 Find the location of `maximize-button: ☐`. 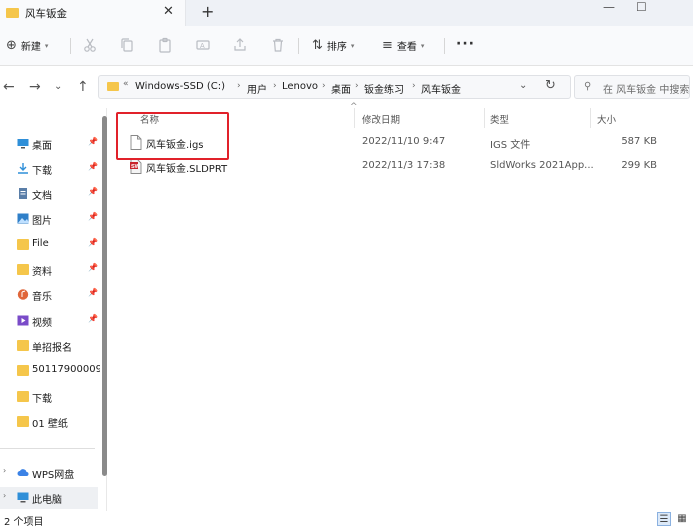

maximize-button: ☐ is located at coordinates (641, 7).